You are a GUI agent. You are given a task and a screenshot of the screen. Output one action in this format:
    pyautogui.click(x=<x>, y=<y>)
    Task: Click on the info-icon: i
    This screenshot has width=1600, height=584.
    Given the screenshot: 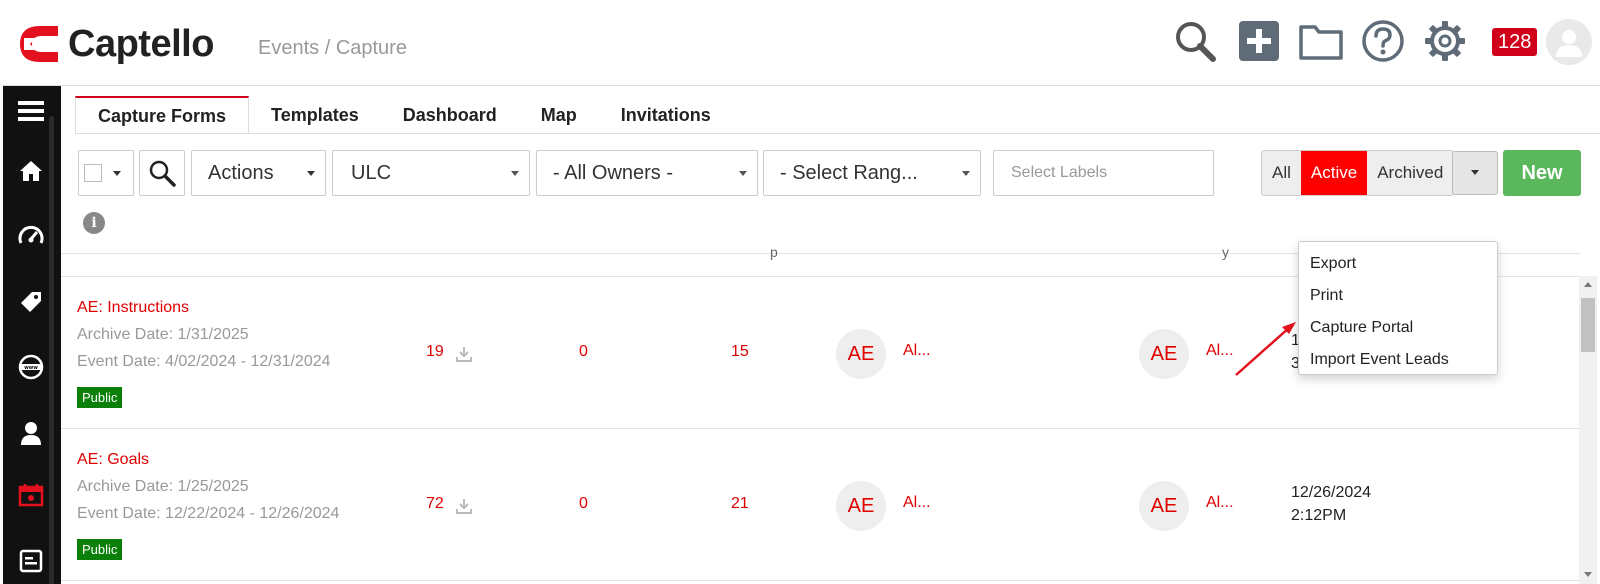 What is the action you would take?
    pyautogui.click(x=94, y=223)
    